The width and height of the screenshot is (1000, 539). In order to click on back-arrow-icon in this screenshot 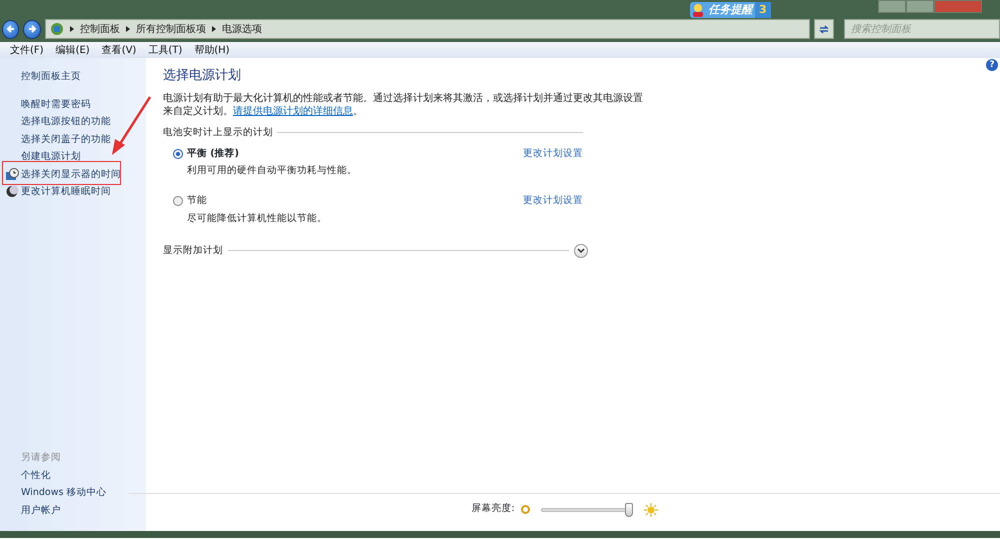, I will do `click(11, 29)`.